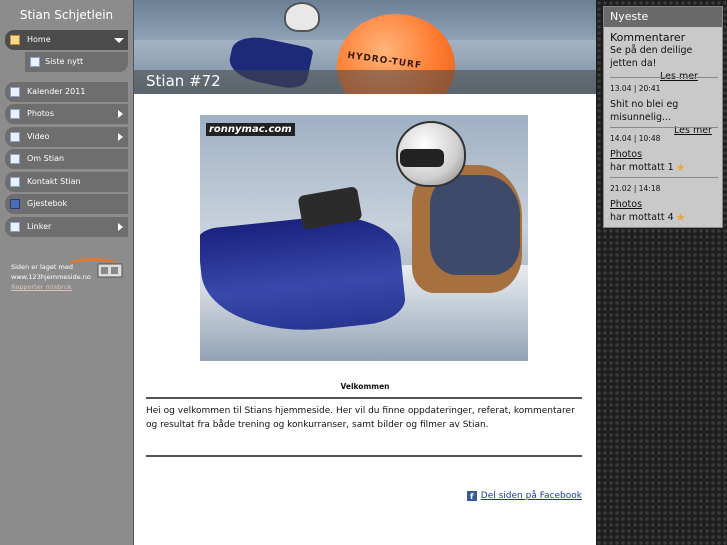 The height and width of the screenshot is (545, 727). Describe the element at coordinates (40, 113) in the screenshot. I see `nav-label: Photos` at that location.